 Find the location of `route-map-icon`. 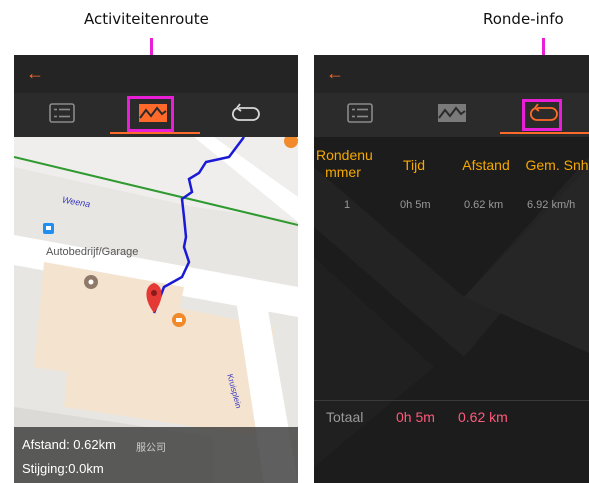

route-map-icon is located at coordinates (452, 113).